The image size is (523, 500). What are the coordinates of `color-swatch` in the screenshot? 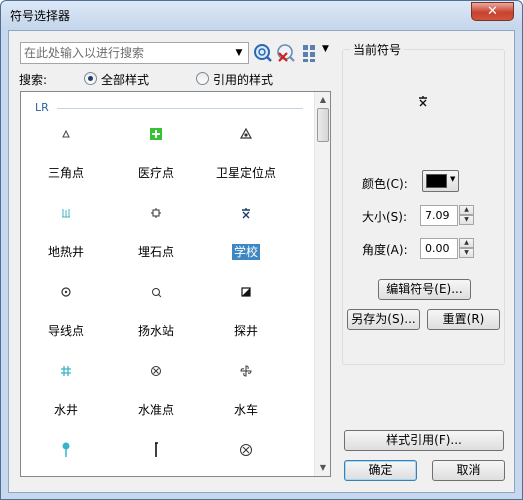 It's located at (436, 181).